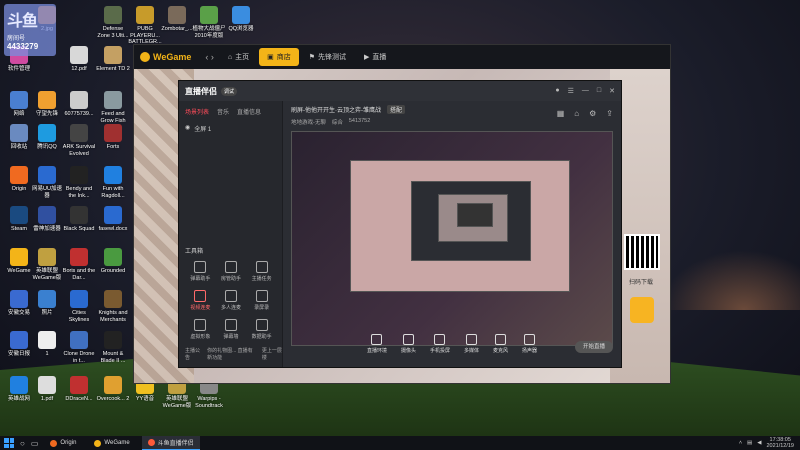 The image size is (800, 450). I want to click on tab-home: ⌂ 主页, so click(238, 57).